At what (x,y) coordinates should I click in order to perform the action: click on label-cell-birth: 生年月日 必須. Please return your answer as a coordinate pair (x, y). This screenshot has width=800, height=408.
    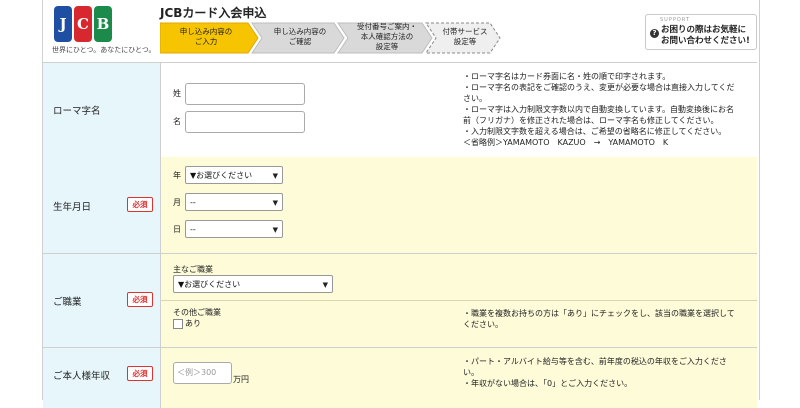
    Looking at the image, I should click on (102, 205).